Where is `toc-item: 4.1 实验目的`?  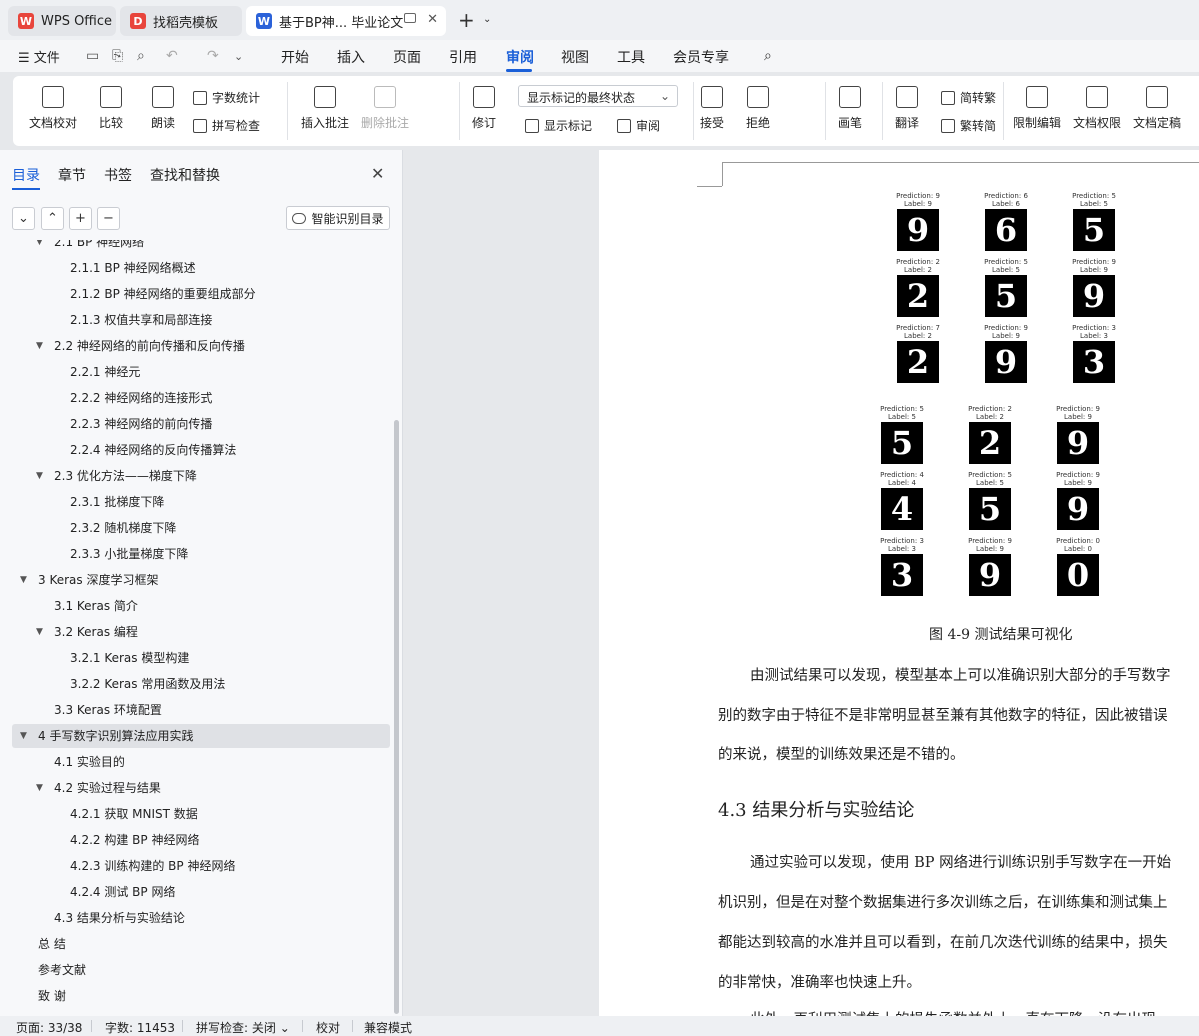 toc-item: 4.1 实验目的 is located at coordinates (201, 762).